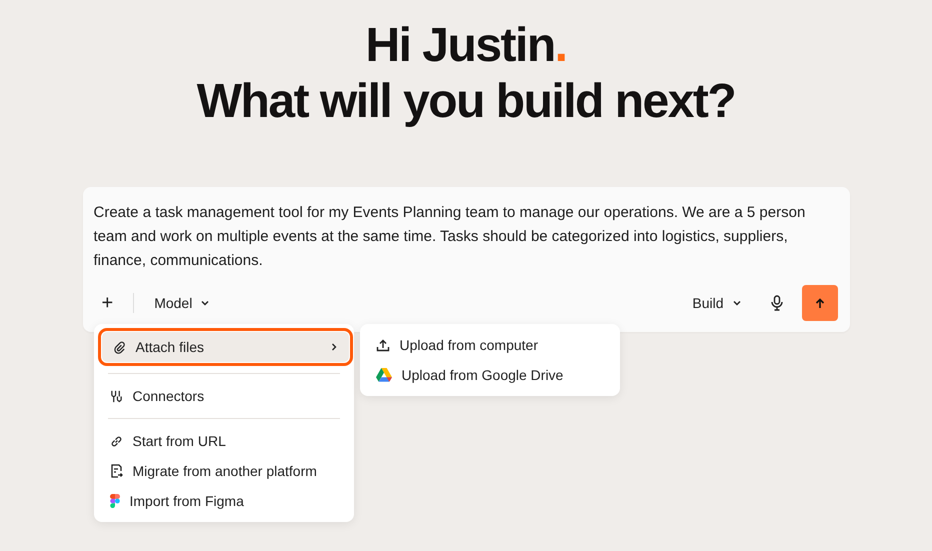  Describe the element at coordinates (465, 46) in the screenshot. I see `greeting-heading: Hi Justin.` at that location.